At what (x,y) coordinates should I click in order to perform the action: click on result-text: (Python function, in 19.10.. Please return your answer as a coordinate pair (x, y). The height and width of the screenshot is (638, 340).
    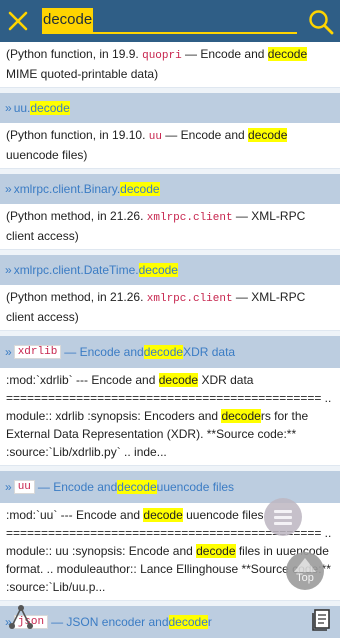
    Looking at the image, I should click on (77, 135).